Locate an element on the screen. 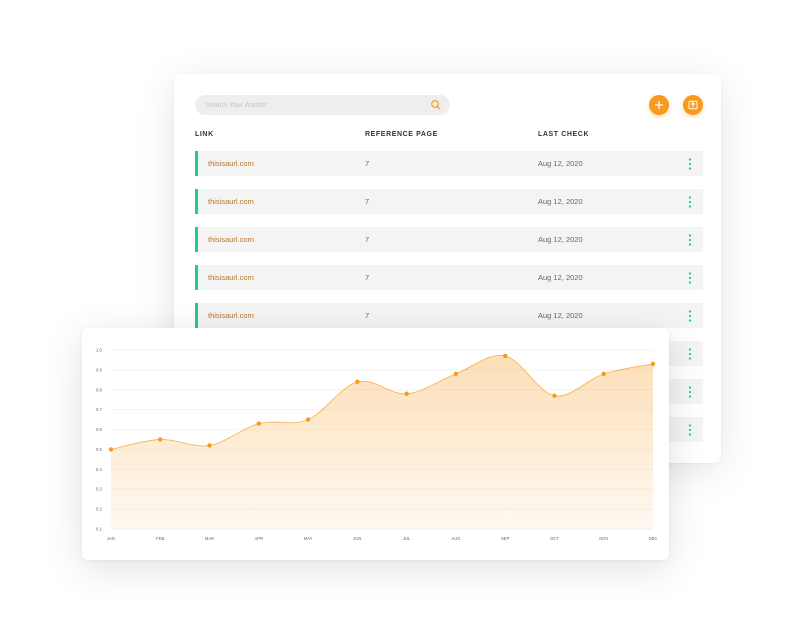  x-tick-label: JUL is located at coordinates (407, 538).